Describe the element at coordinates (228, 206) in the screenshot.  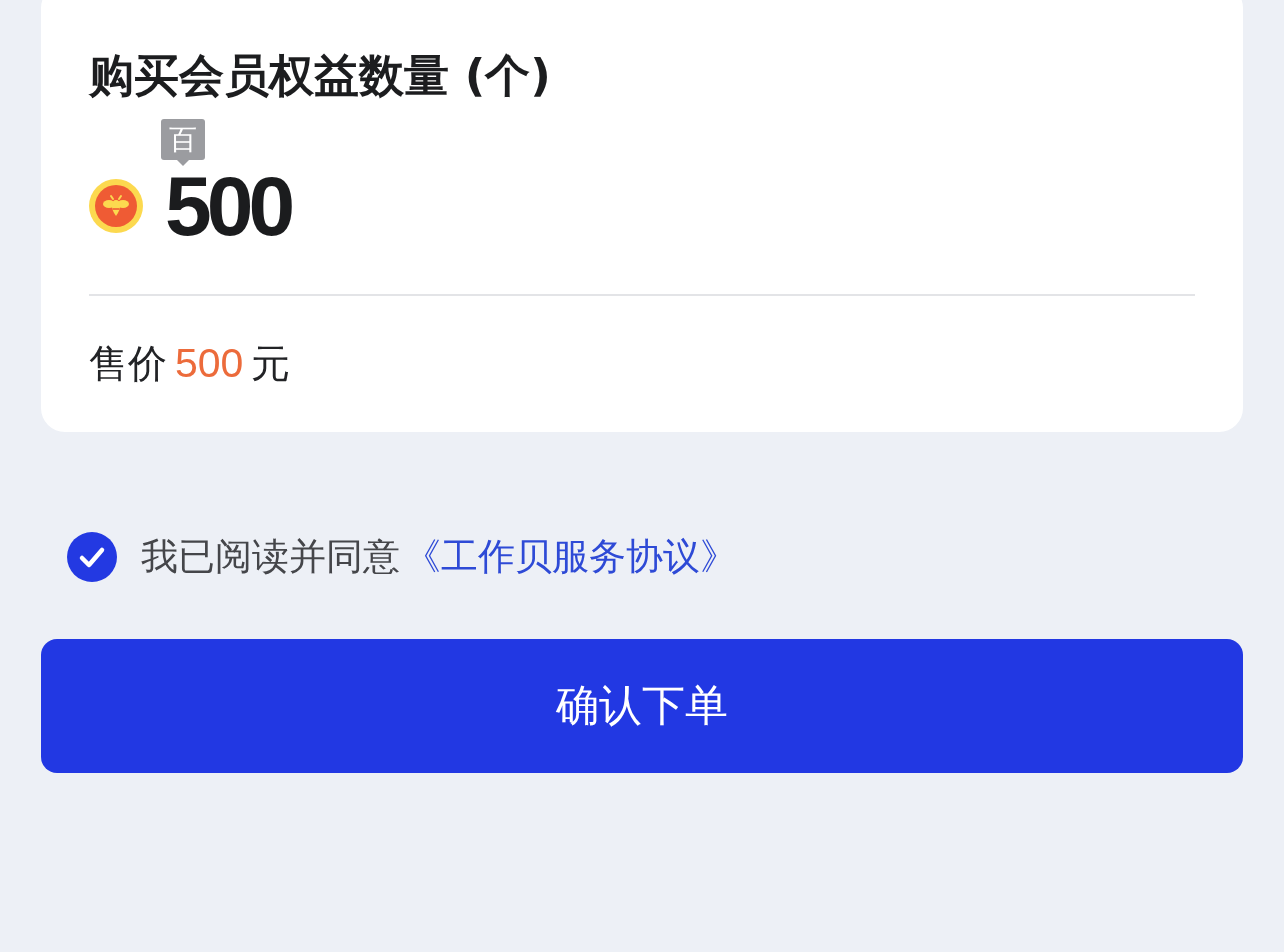
I see `quantity-input: 500` at that location.